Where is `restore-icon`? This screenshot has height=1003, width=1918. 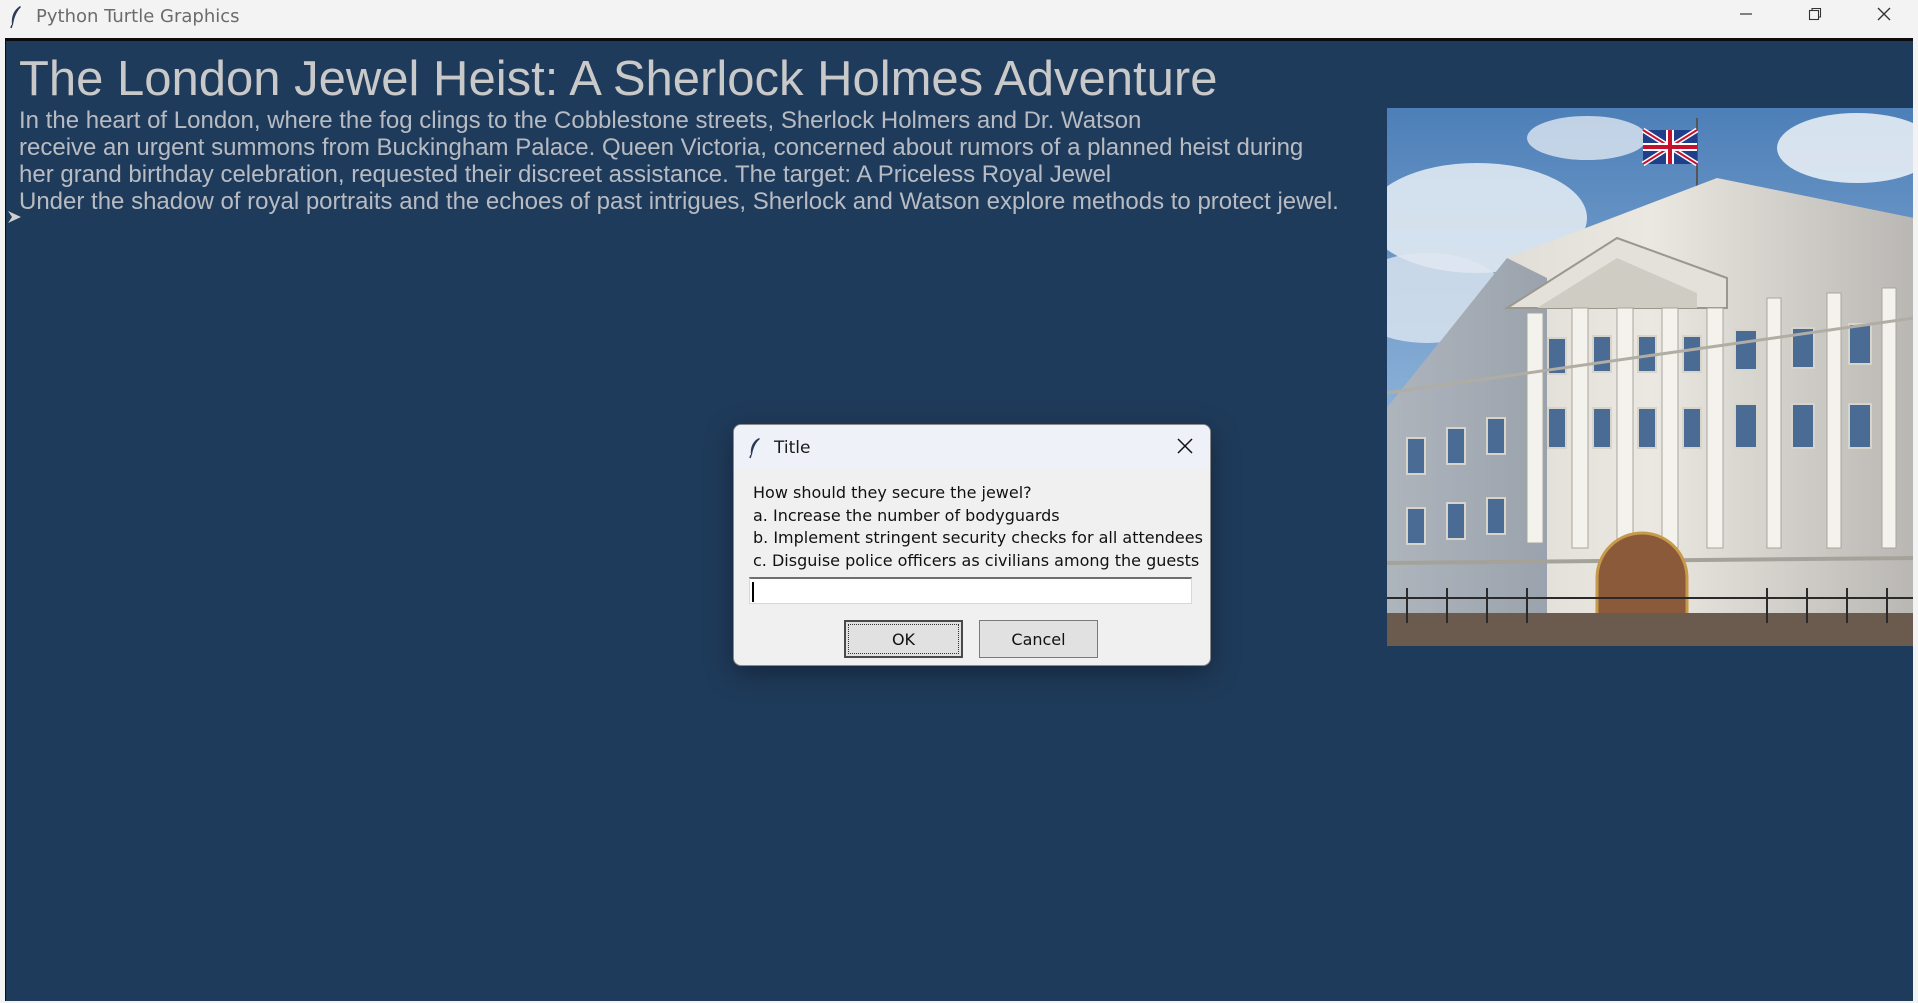
restore-icon is located at coordinates (1815, 16).